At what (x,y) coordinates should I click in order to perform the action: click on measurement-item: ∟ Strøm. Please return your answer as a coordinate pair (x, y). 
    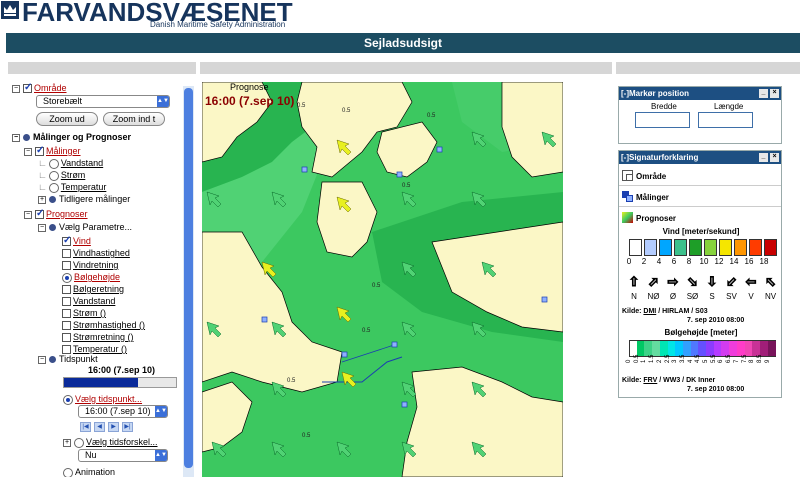
    Looking at the image, I should click on (61, 175).